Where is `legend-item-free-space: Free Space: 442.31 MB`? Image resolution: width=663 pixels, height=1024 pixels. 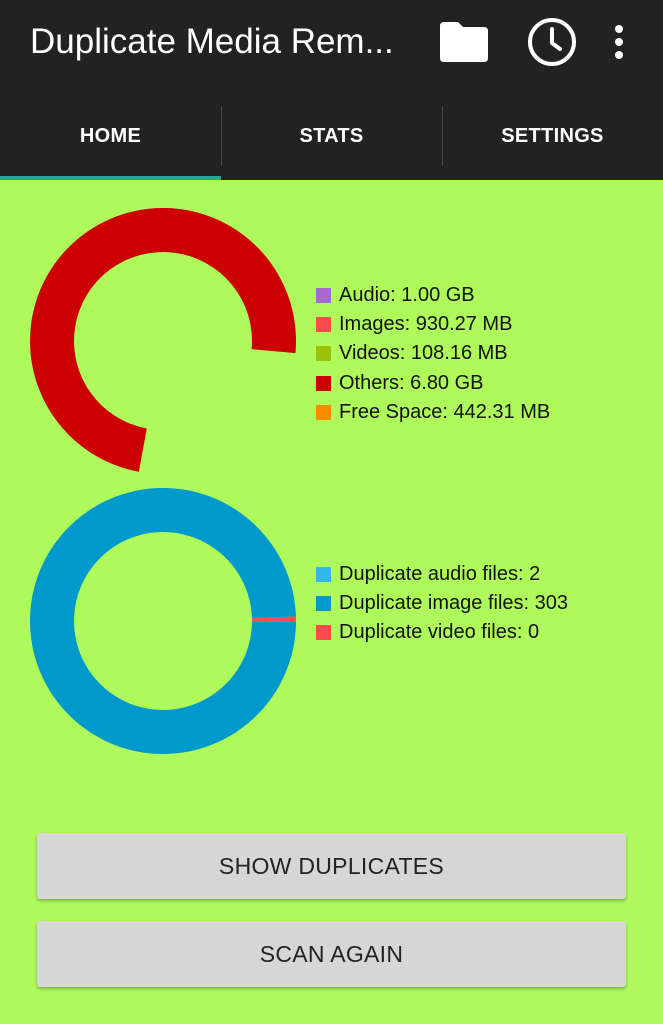 legend-item-free-space: Free Space: 442.31 MB is located at coordinates (433, 412).